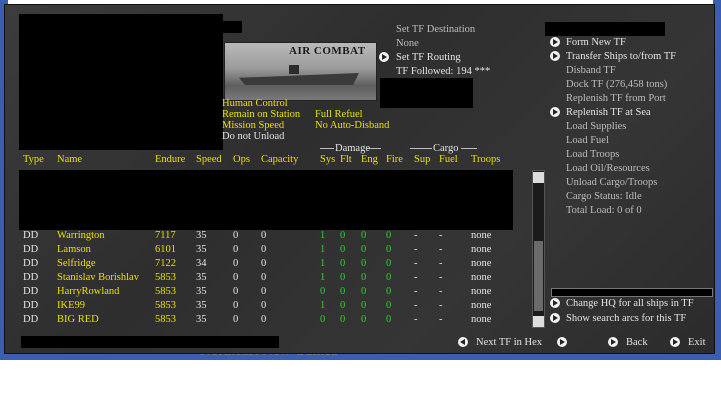  Describe the element at coordinates (81, 235) in the screenshot. I see `cell-name: Warrington` at that location.